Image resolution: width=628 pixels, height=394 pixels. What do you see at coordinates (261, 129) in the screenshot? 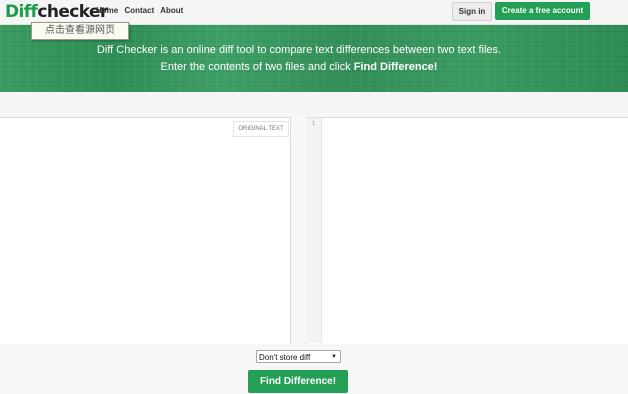
I see `original-text-label: ORIGINAL TEXT` at bounding box center [261, 129].